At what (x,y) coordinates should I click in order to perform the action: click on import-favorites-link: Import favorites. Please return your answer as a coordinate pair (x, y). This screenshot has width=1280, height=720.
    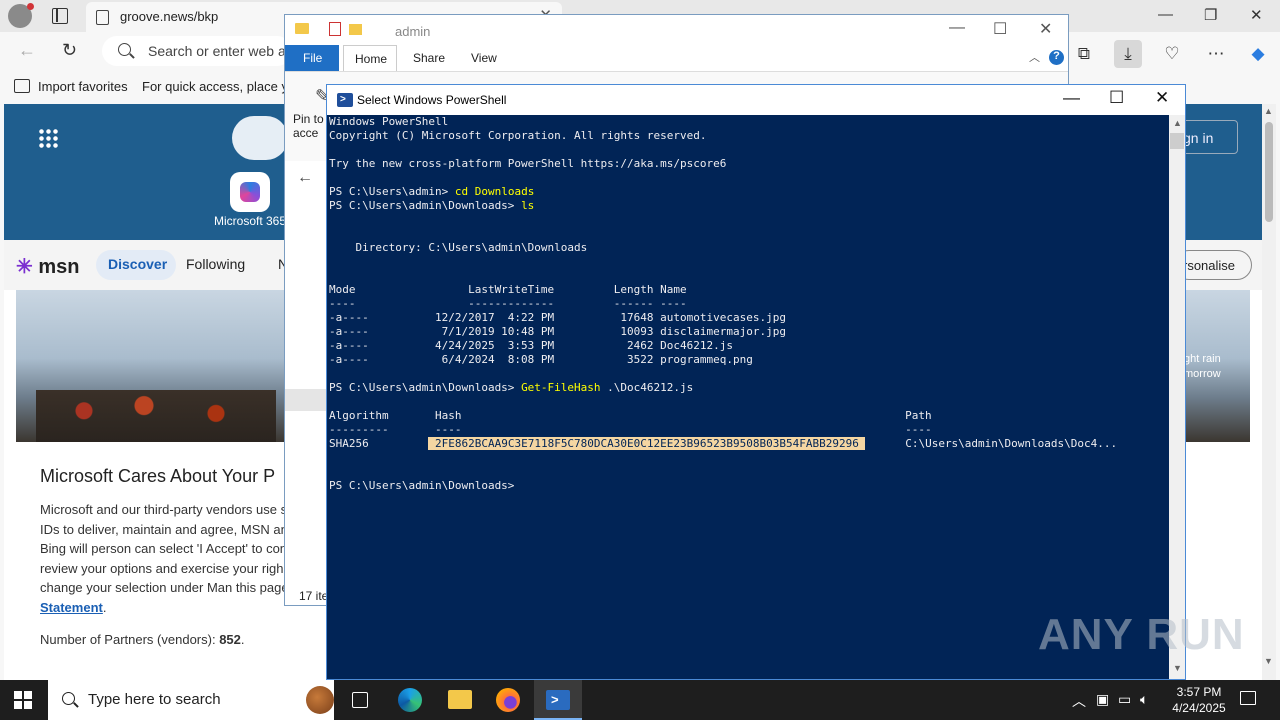
    Looking at the image, I should click on (83, 86).